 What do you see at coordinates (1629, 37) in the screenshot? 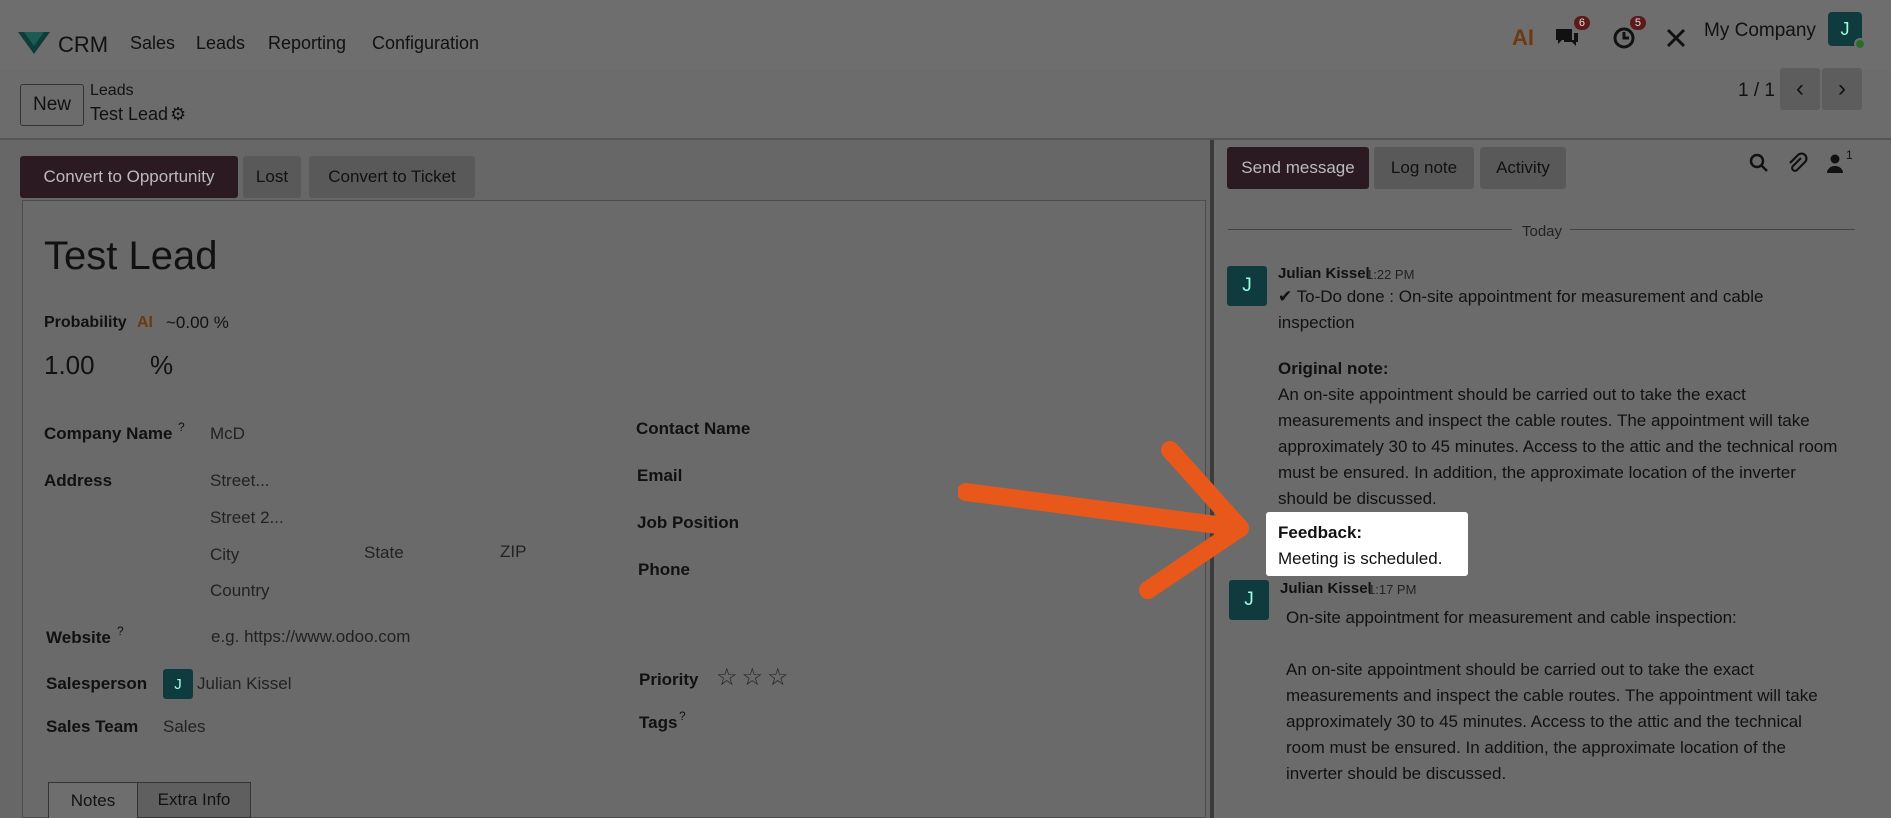
I see `activity-clock-icon: 5` at bounding box center [1629, 37].